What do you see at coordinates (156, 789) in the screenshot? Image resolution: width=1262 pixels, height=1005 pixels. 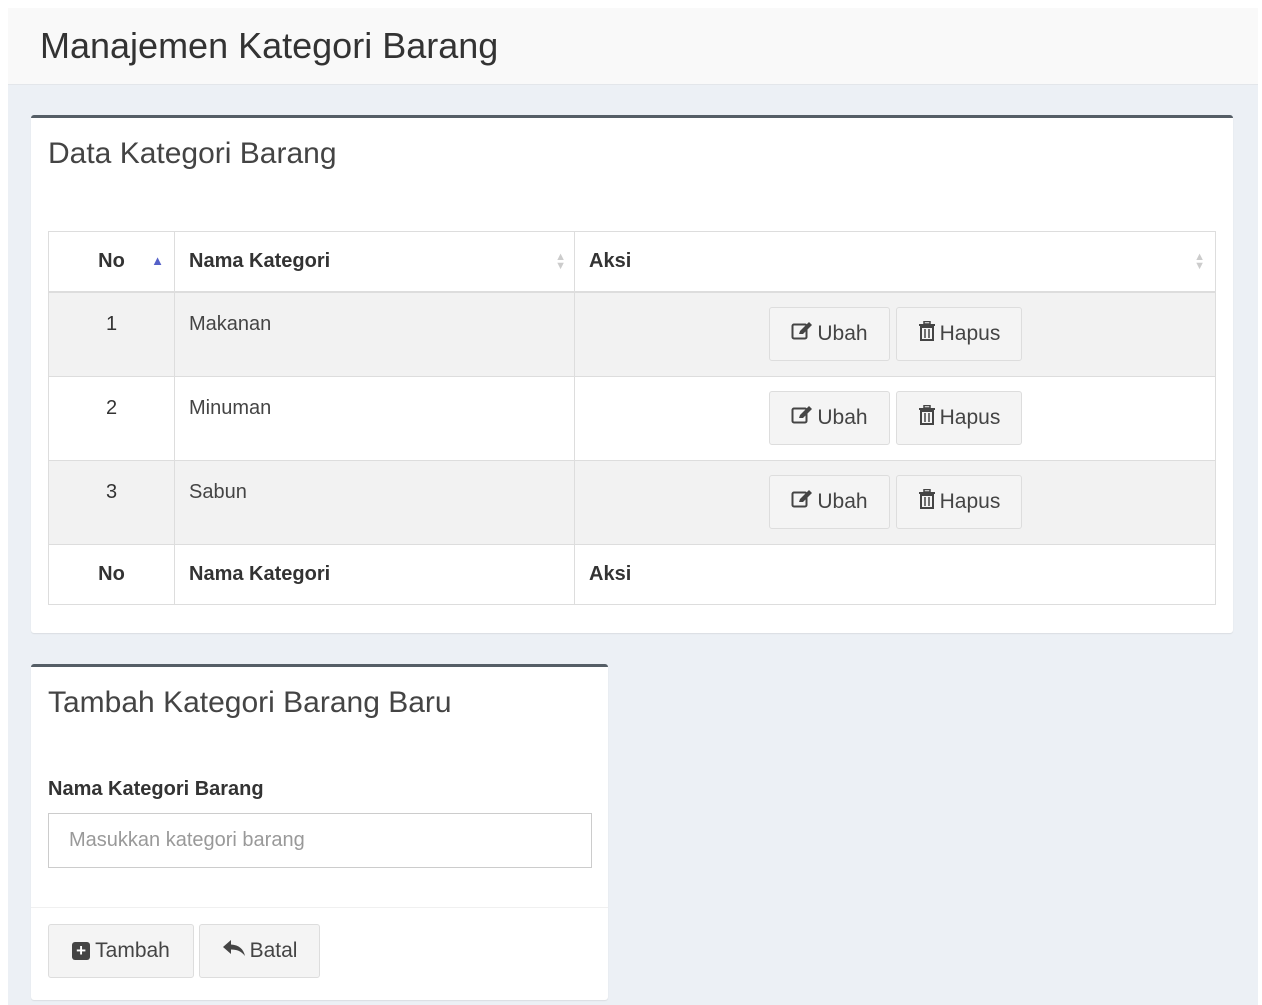 I see `category-name-label: Nama Kategori Barang` at bounding box center [156, 789].